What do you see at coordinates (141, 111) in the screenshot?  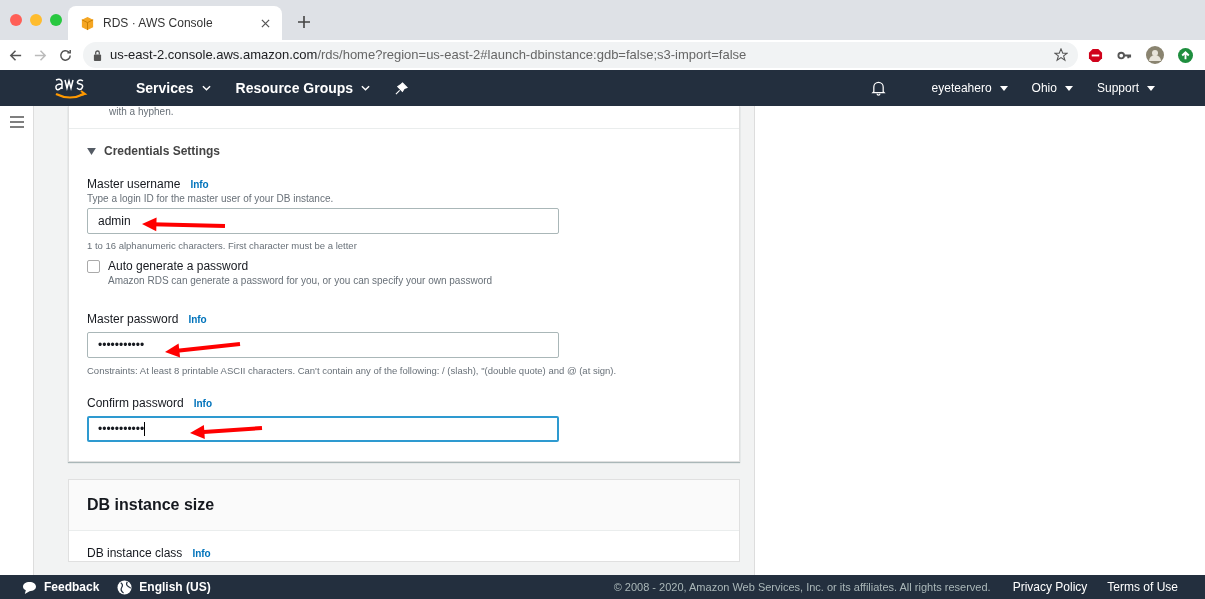 I see `hint-text: with a hyphen.` at bounding box center [141, 111].